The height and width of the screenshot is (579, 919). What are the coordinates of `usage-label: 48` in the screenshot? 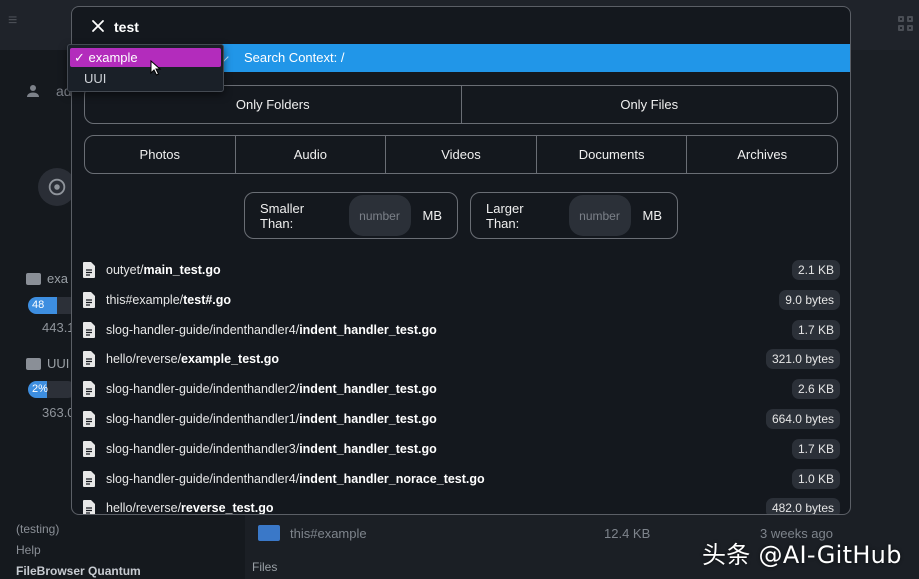 It's located at (38, 305).